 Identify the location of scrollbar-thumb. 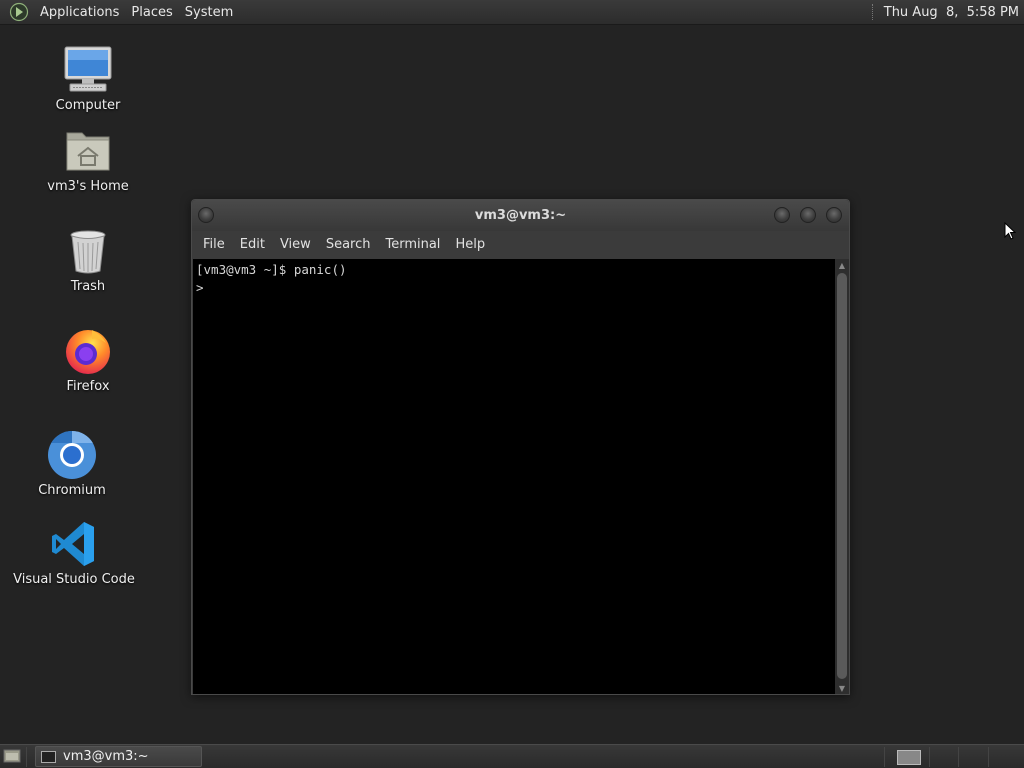
(842, 476).